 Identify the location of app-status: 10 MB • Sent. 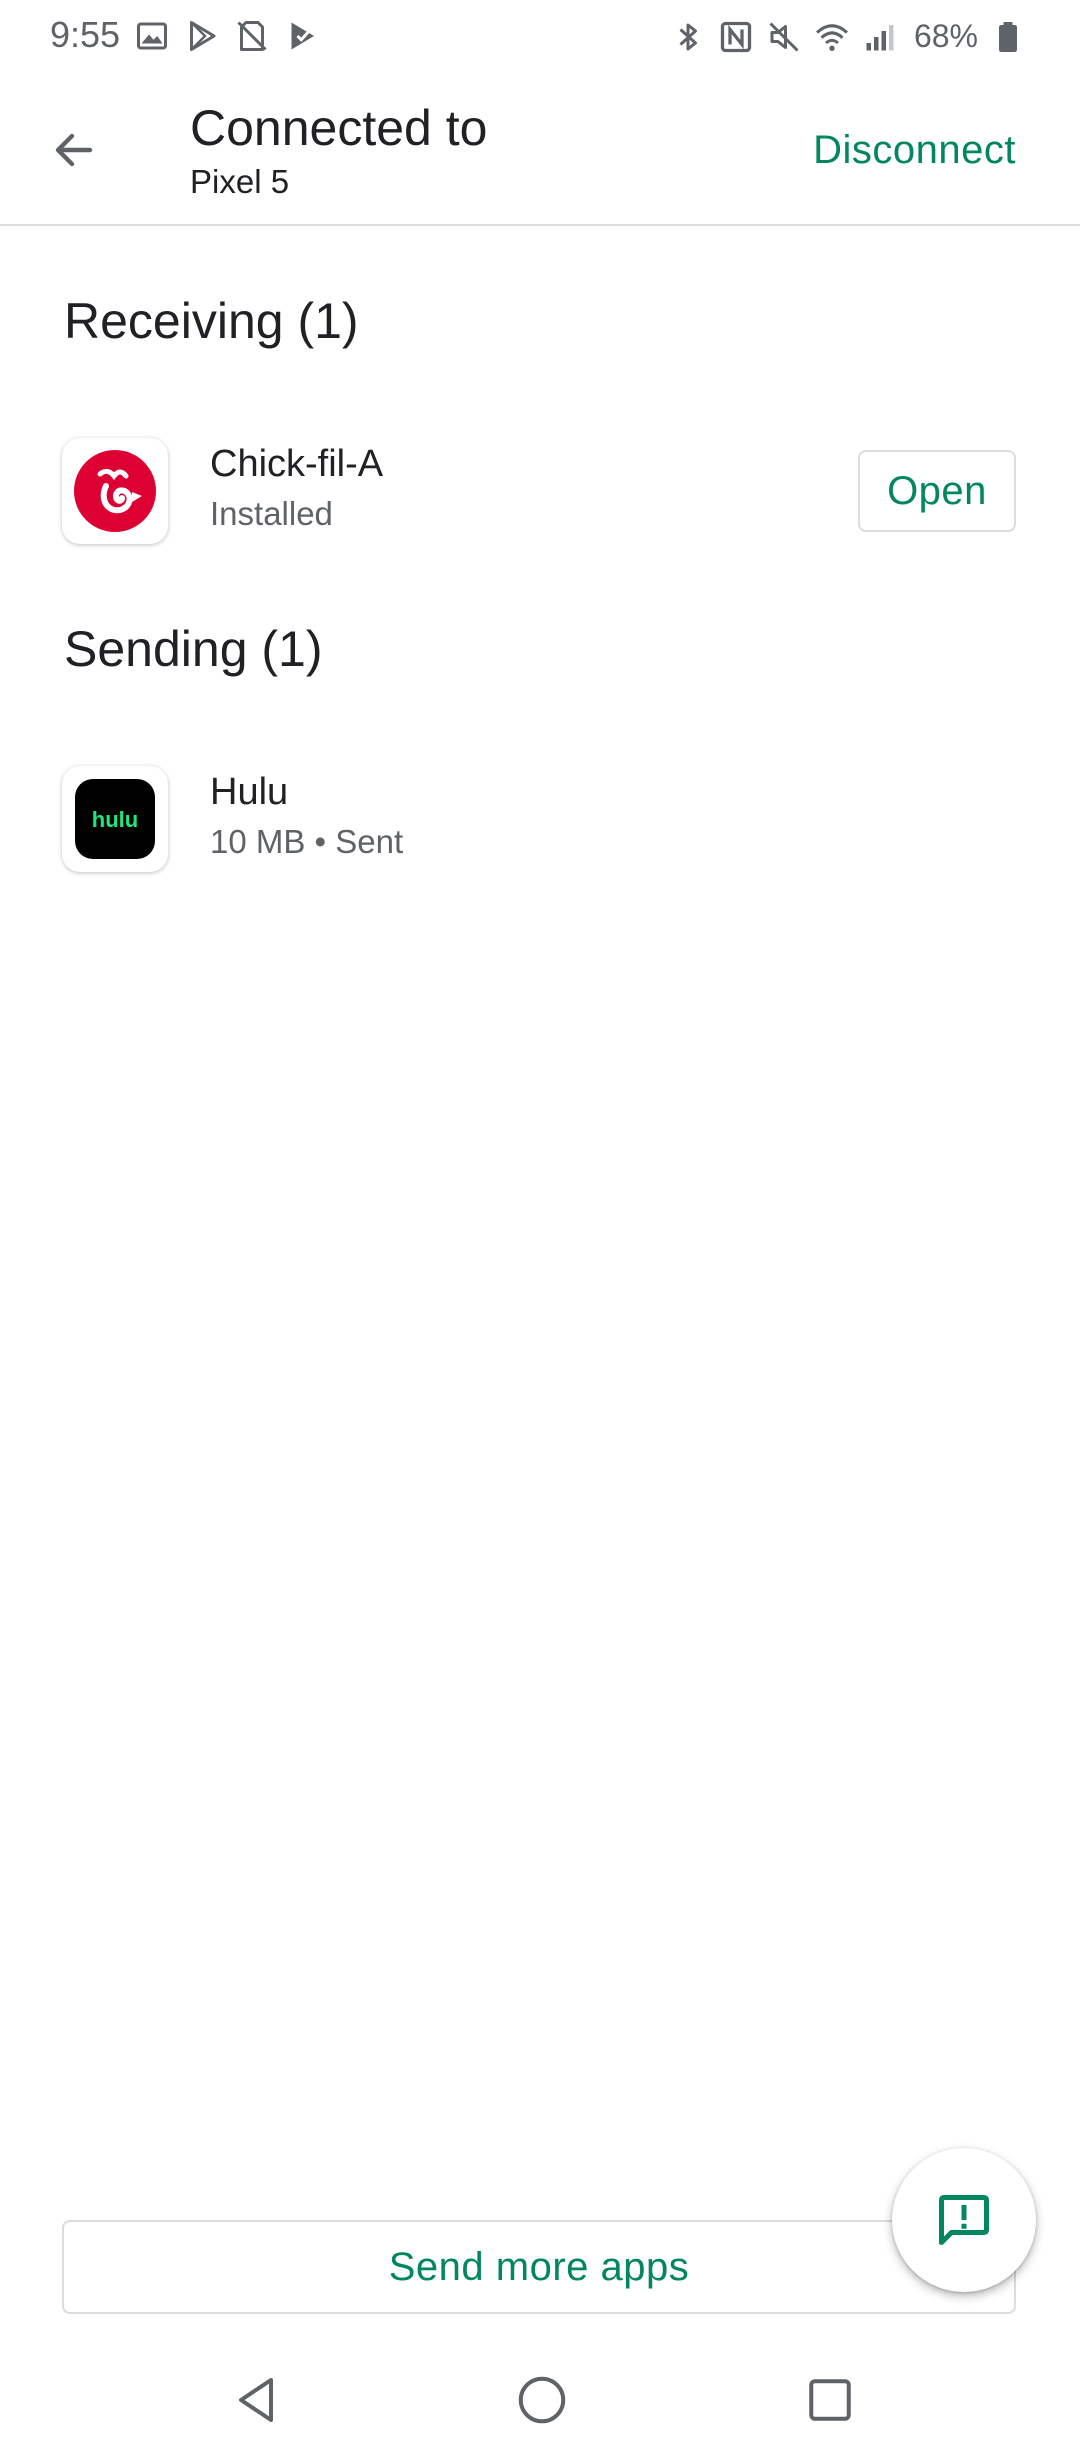
(307, 841).